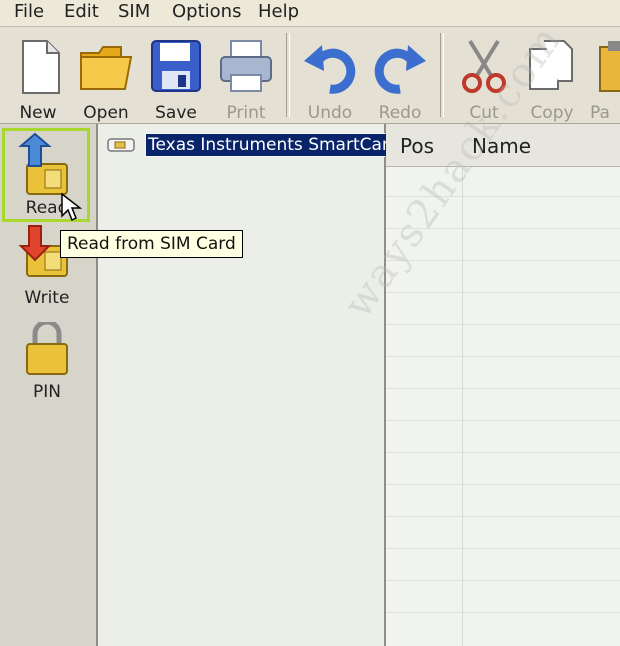 The width and height of the screenshot is (620, 646). What do you see at coordinates (47, 298) in the screenshot?
I see `write-label: Write` at bounding box center [47, 298].